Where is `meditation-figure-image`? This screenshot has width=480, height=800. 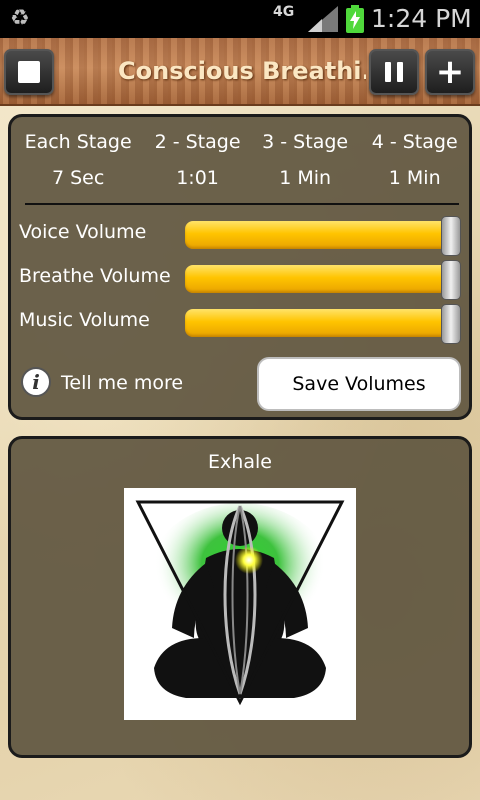
meditation-figure-image is located at coordinates (240, 604).